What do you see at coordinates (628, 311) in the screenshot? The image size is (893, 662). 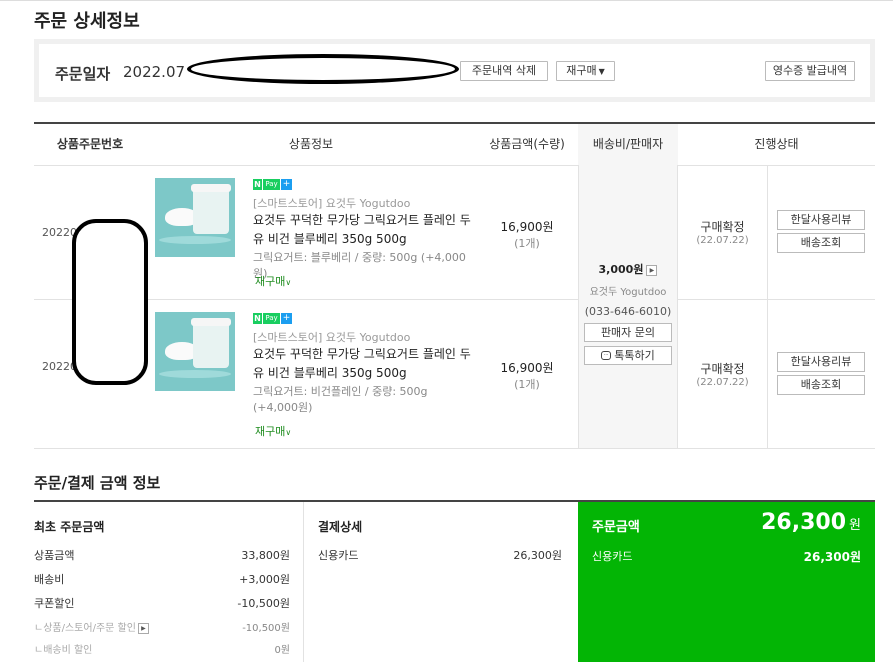 I see `seller-phone: (033-646-6010)` at bounding box center [628, 311].